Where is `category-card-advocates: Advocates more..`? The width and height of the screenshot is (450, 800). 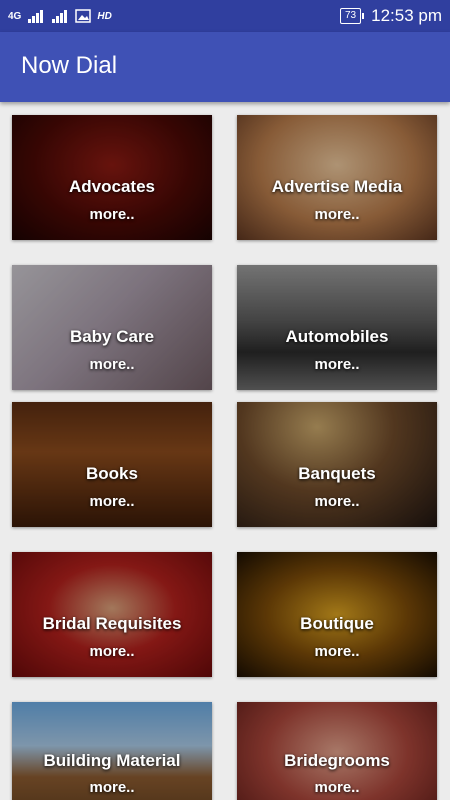
category-card-advocates: Advocates more.. is located at coordinates (112, 177).